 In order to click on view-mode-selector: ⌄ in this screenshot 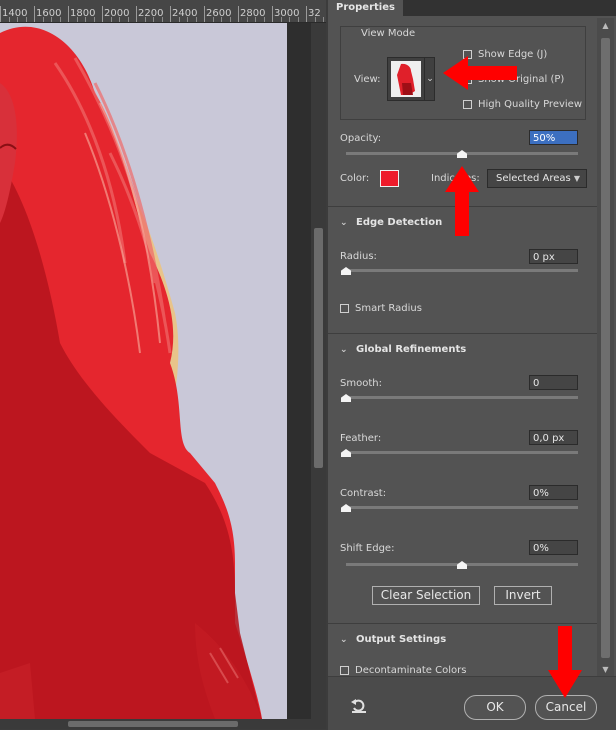, I will do `click(411, 79)`.